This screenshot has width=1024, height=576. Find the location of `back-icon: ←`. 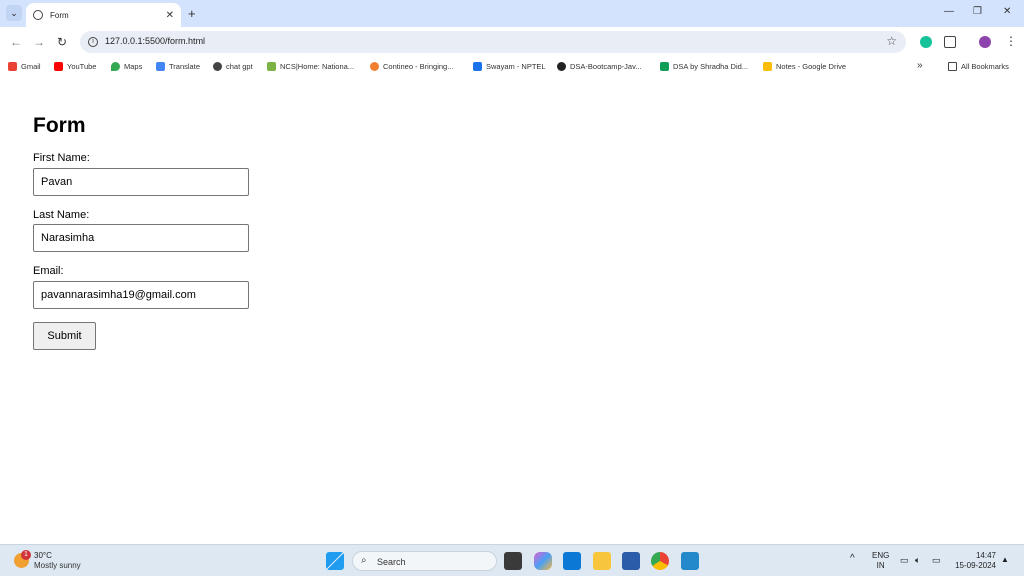

back-icon: ← is located at coordinates (16, 42).